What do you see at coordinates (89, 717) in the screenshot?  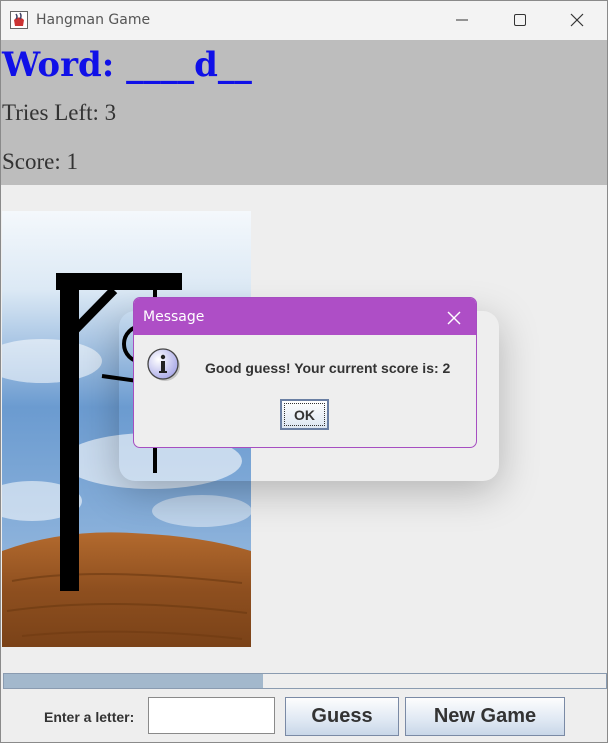 I see `enter-letter-label: Enter a letter:` at bounding box center [89, 717].